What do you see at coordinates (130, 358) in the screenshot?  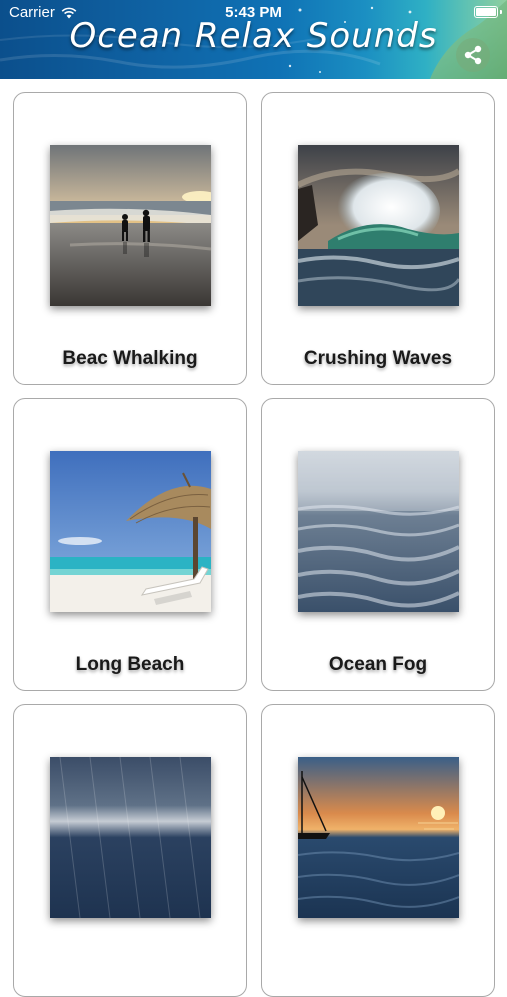 I see `card-label: Beac Whalking` at bounding box center [130, 358].